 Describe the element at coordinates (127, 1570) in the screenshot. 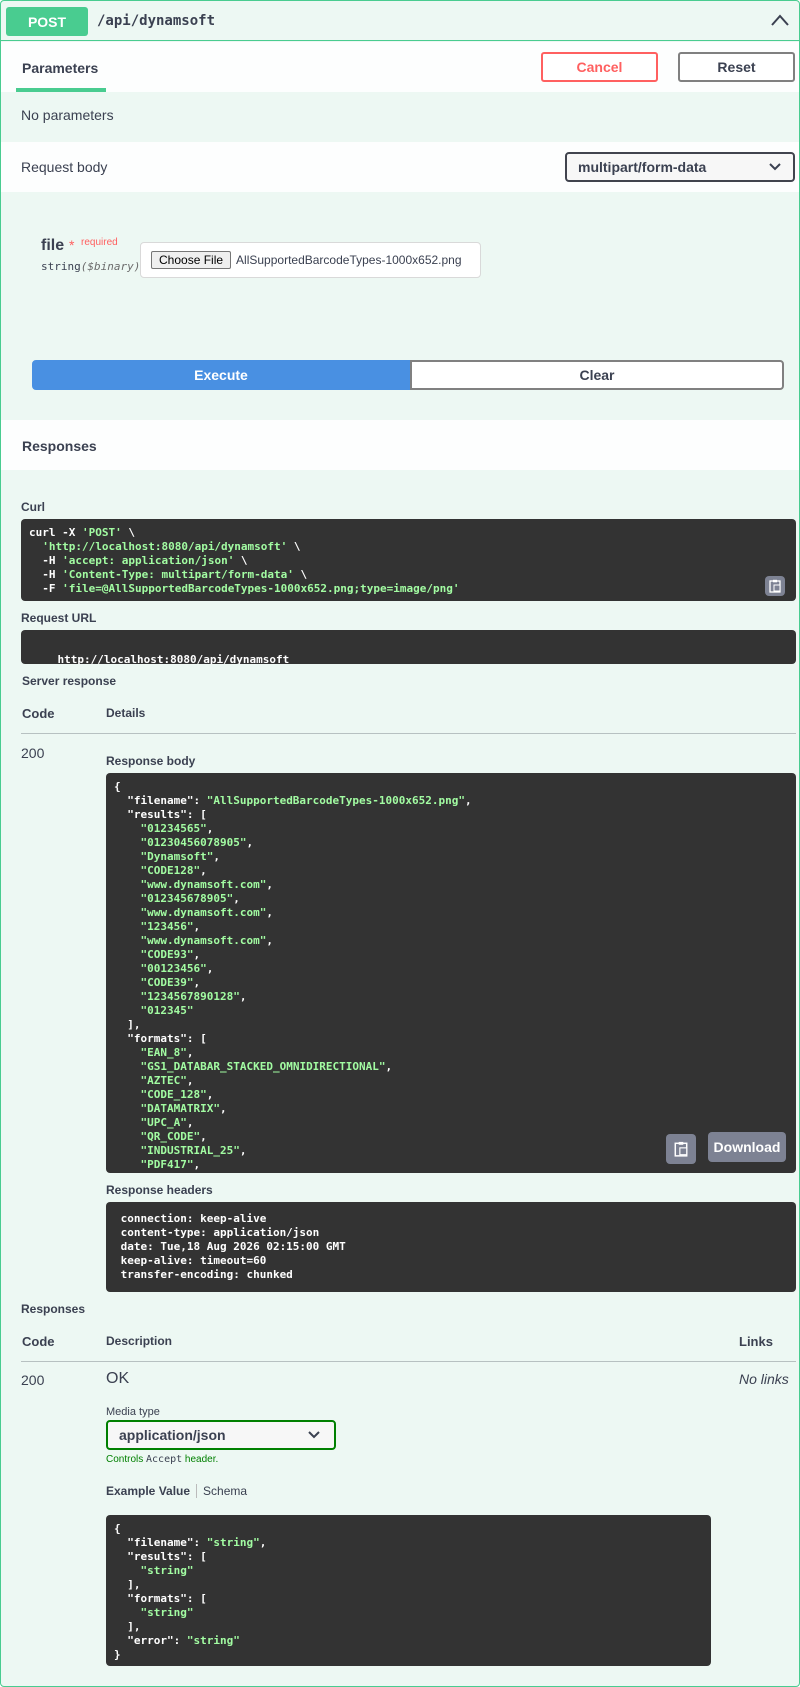

I see `example-key` at that location.